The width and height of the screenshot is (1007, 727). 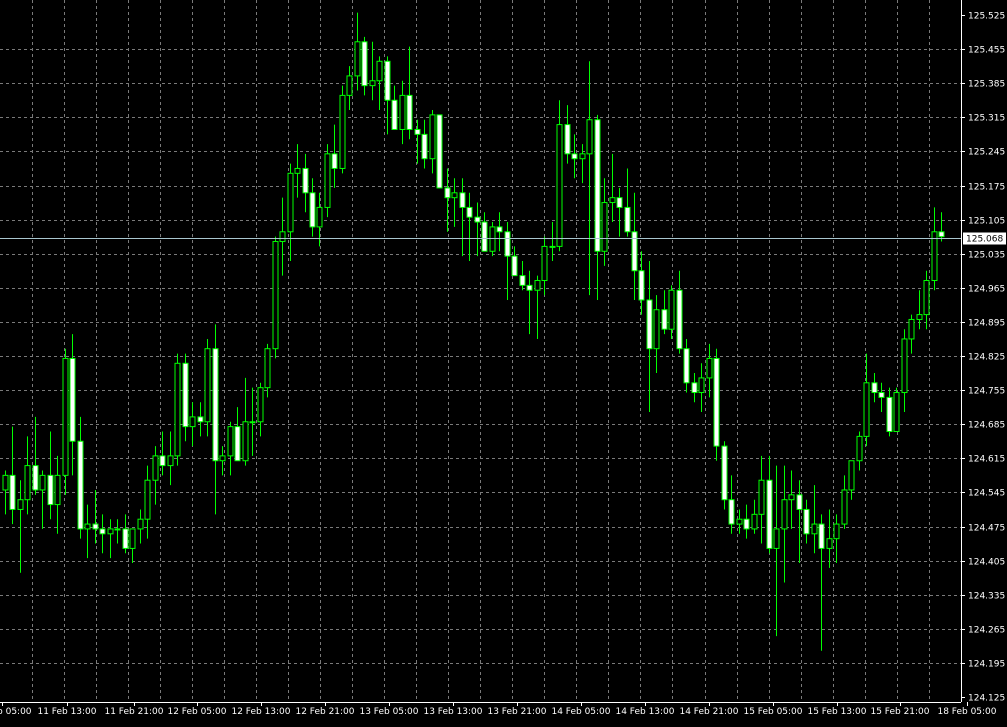 What do you see at coordinates (196, 712) in the screenshot?
I see `x-tick-label: 12 Feb 05:00` at bounding box center [196, 712].